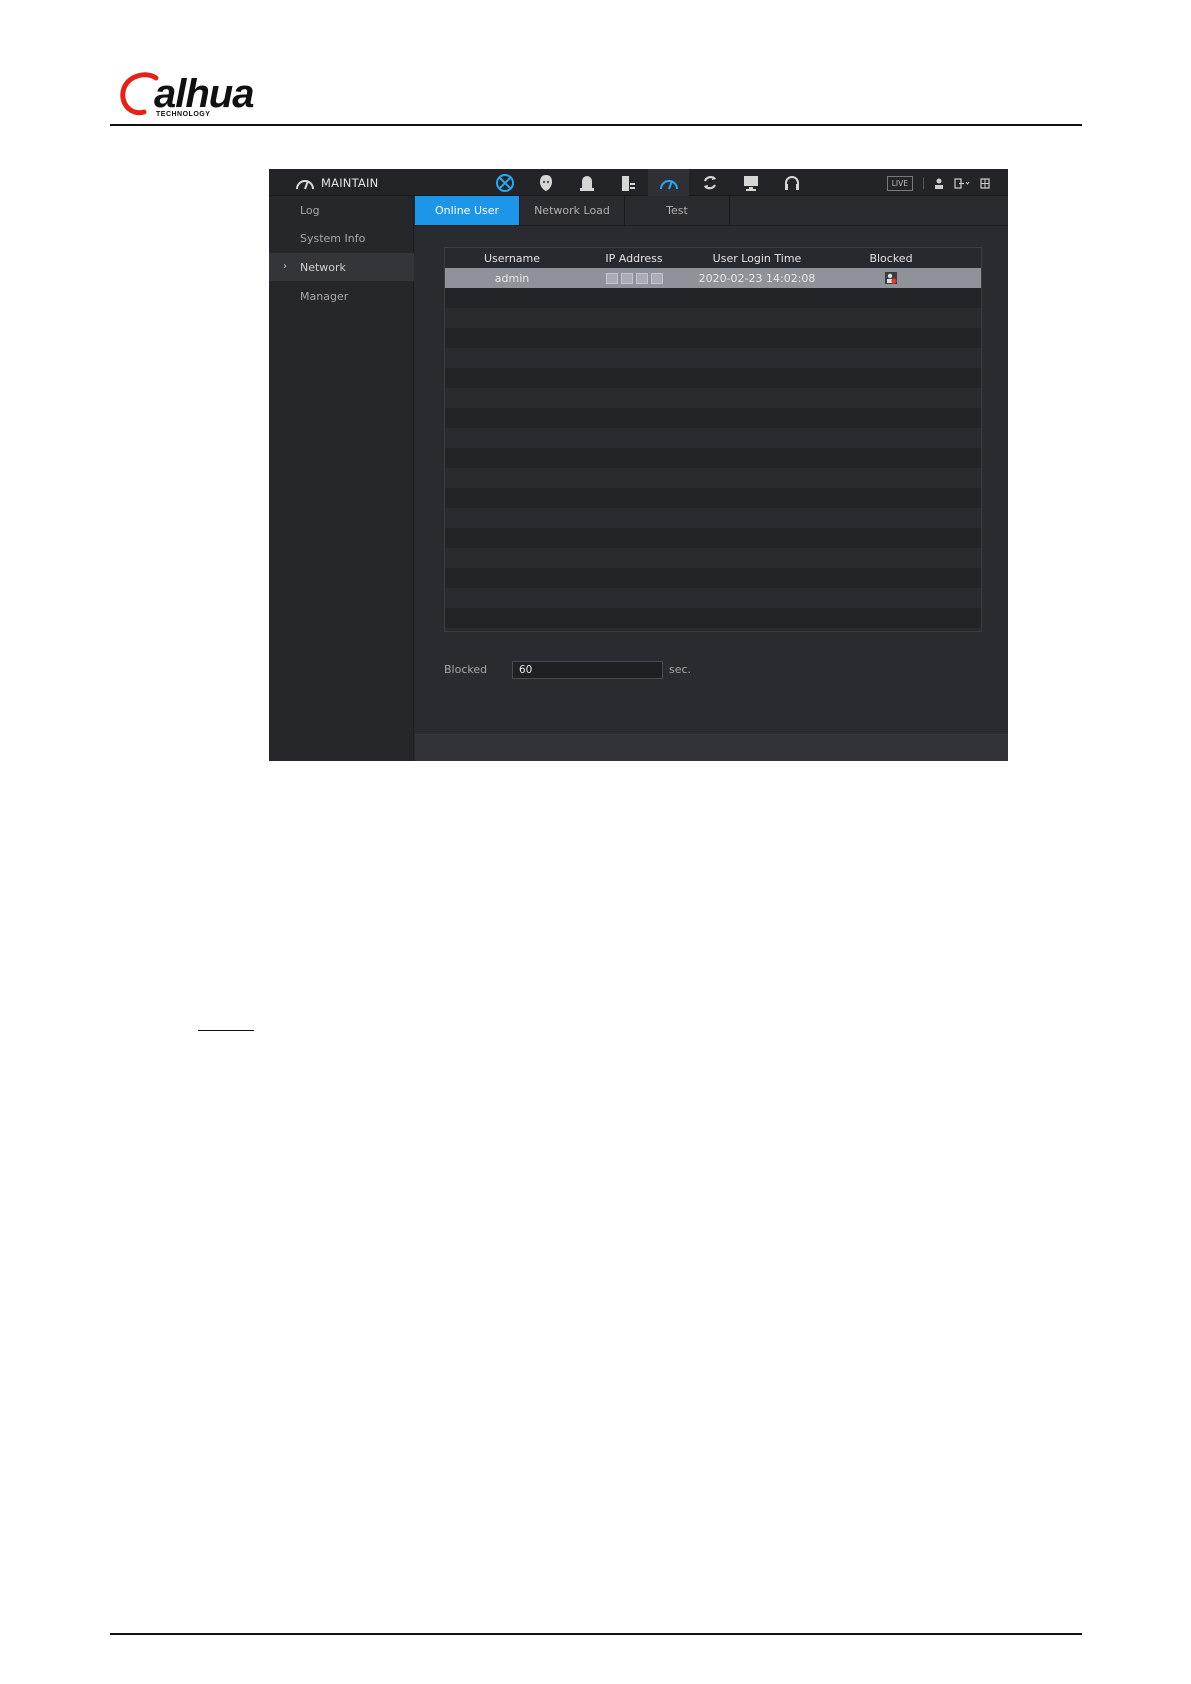 The image size is (1191, 1684). What do you see at coordinates (305, 185) in the screenshot?
I see `maintain-gauge-icon` at bounding box center [305, 185].